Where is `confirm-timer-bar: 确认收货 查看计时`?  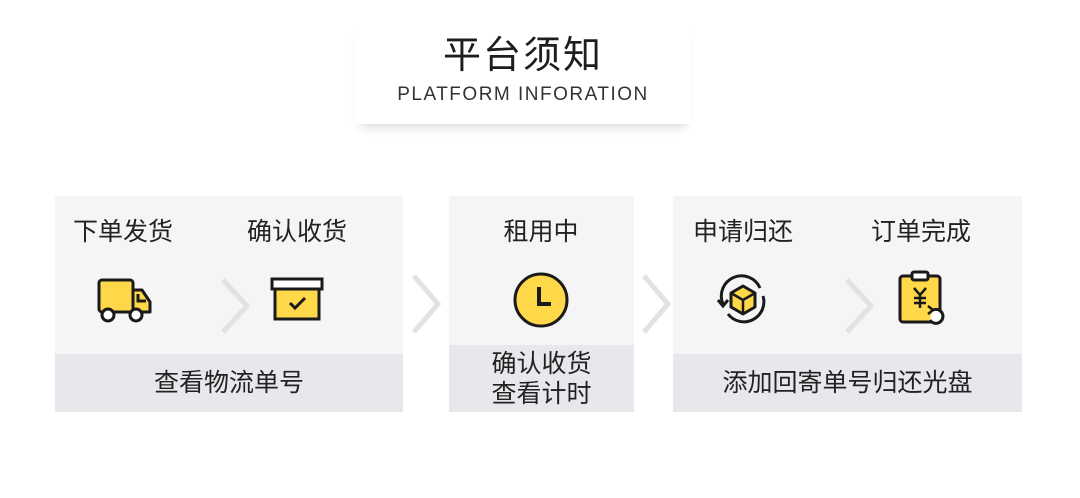
confirm-timer-bar: 确认收货 查看计时 is located at coordinates (541, 378).